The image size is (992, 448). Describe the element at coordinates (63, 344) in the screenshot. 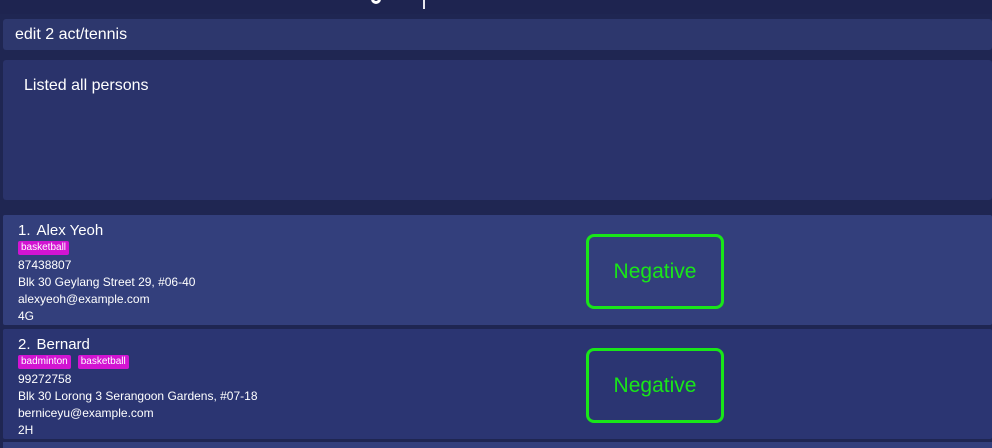

I see `person-name: Bernard` at that location.